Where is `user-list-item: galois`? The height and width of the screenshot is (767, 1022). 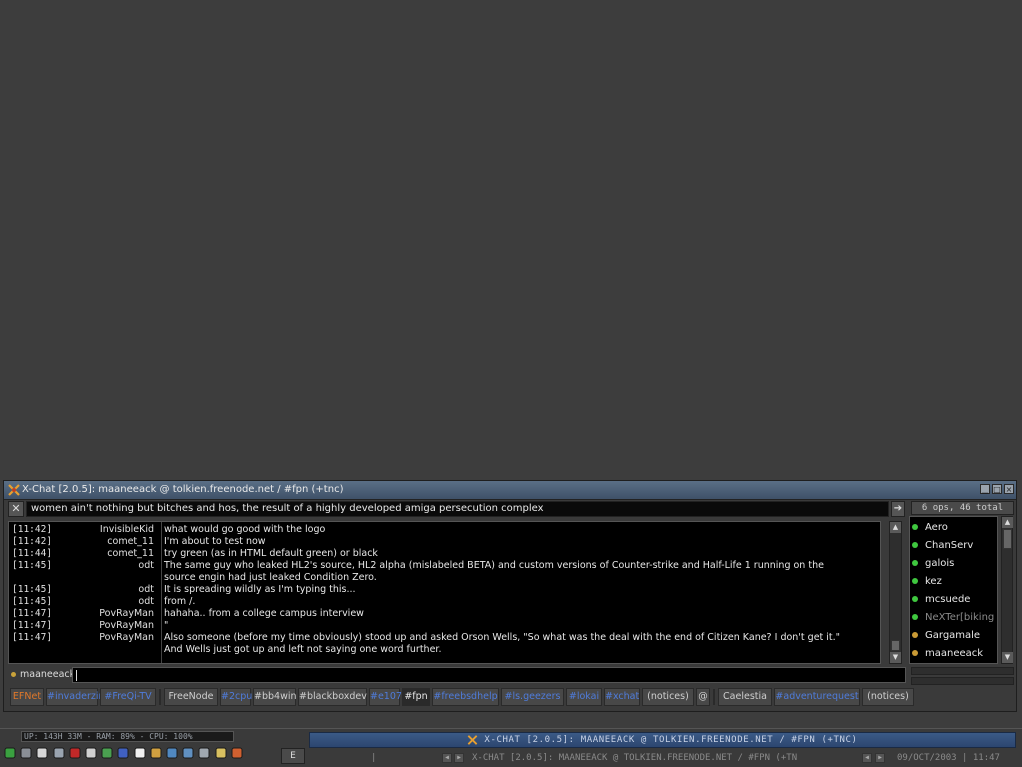
user-list-item: galois is located at coordinates (933, 564).